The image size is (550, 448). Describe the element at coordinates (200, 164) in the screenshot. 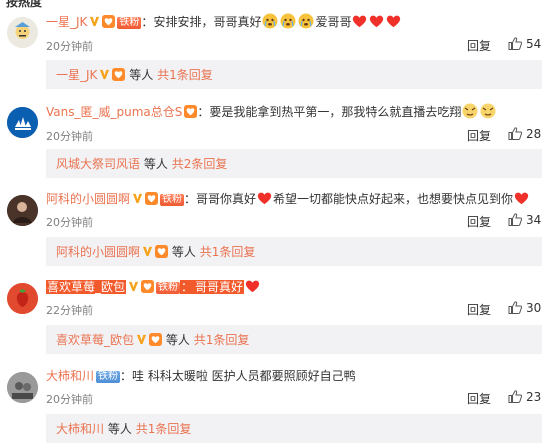

I see `sub-reply-count: 共2条回复` at that location.